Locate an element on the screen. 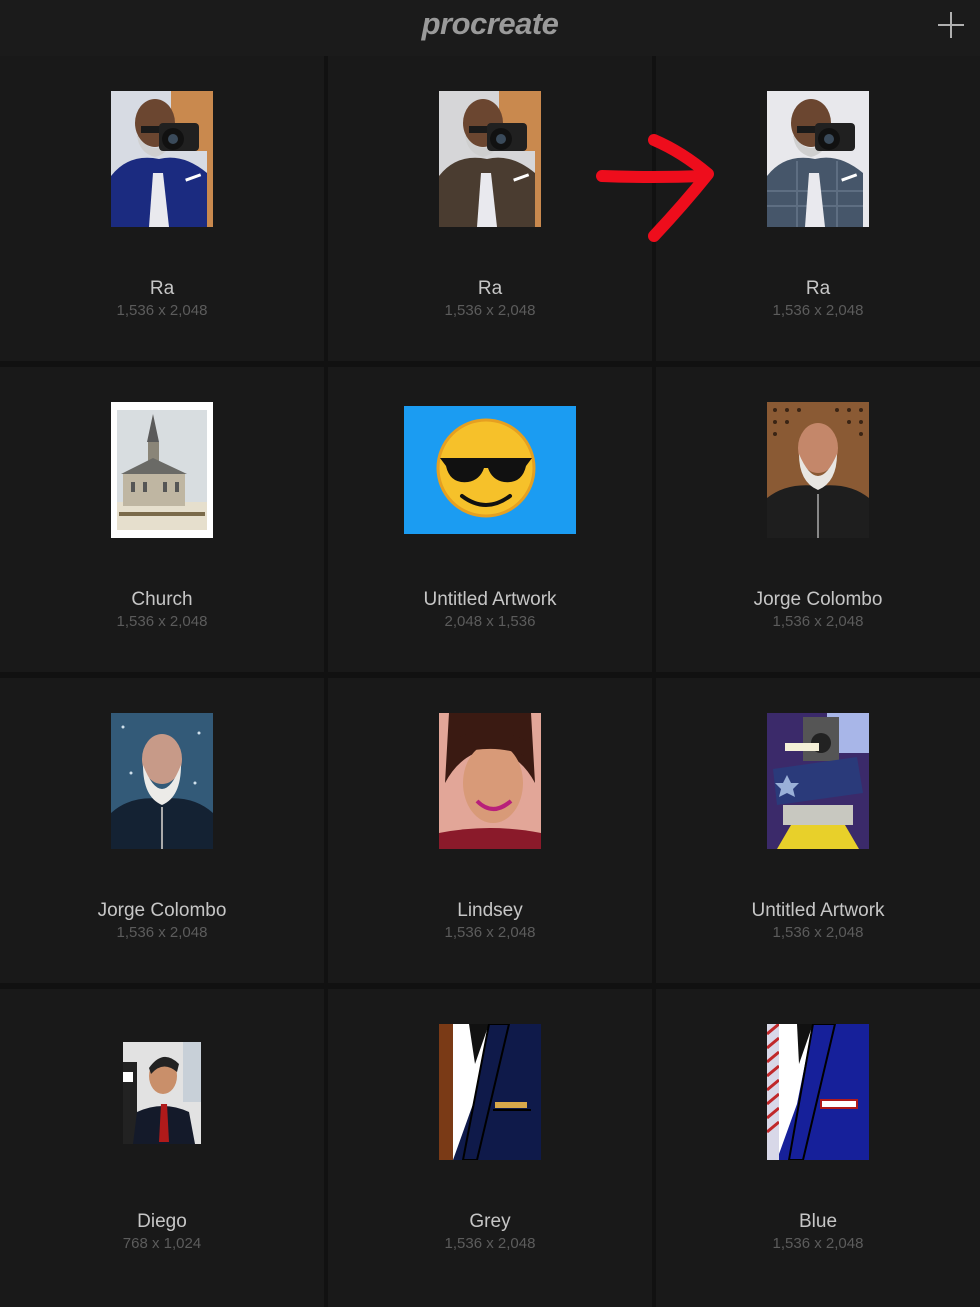  gallery-item-untitled-1: Untitled Artwork 2,048 x 1,536 is located at coordinates (490, 519).